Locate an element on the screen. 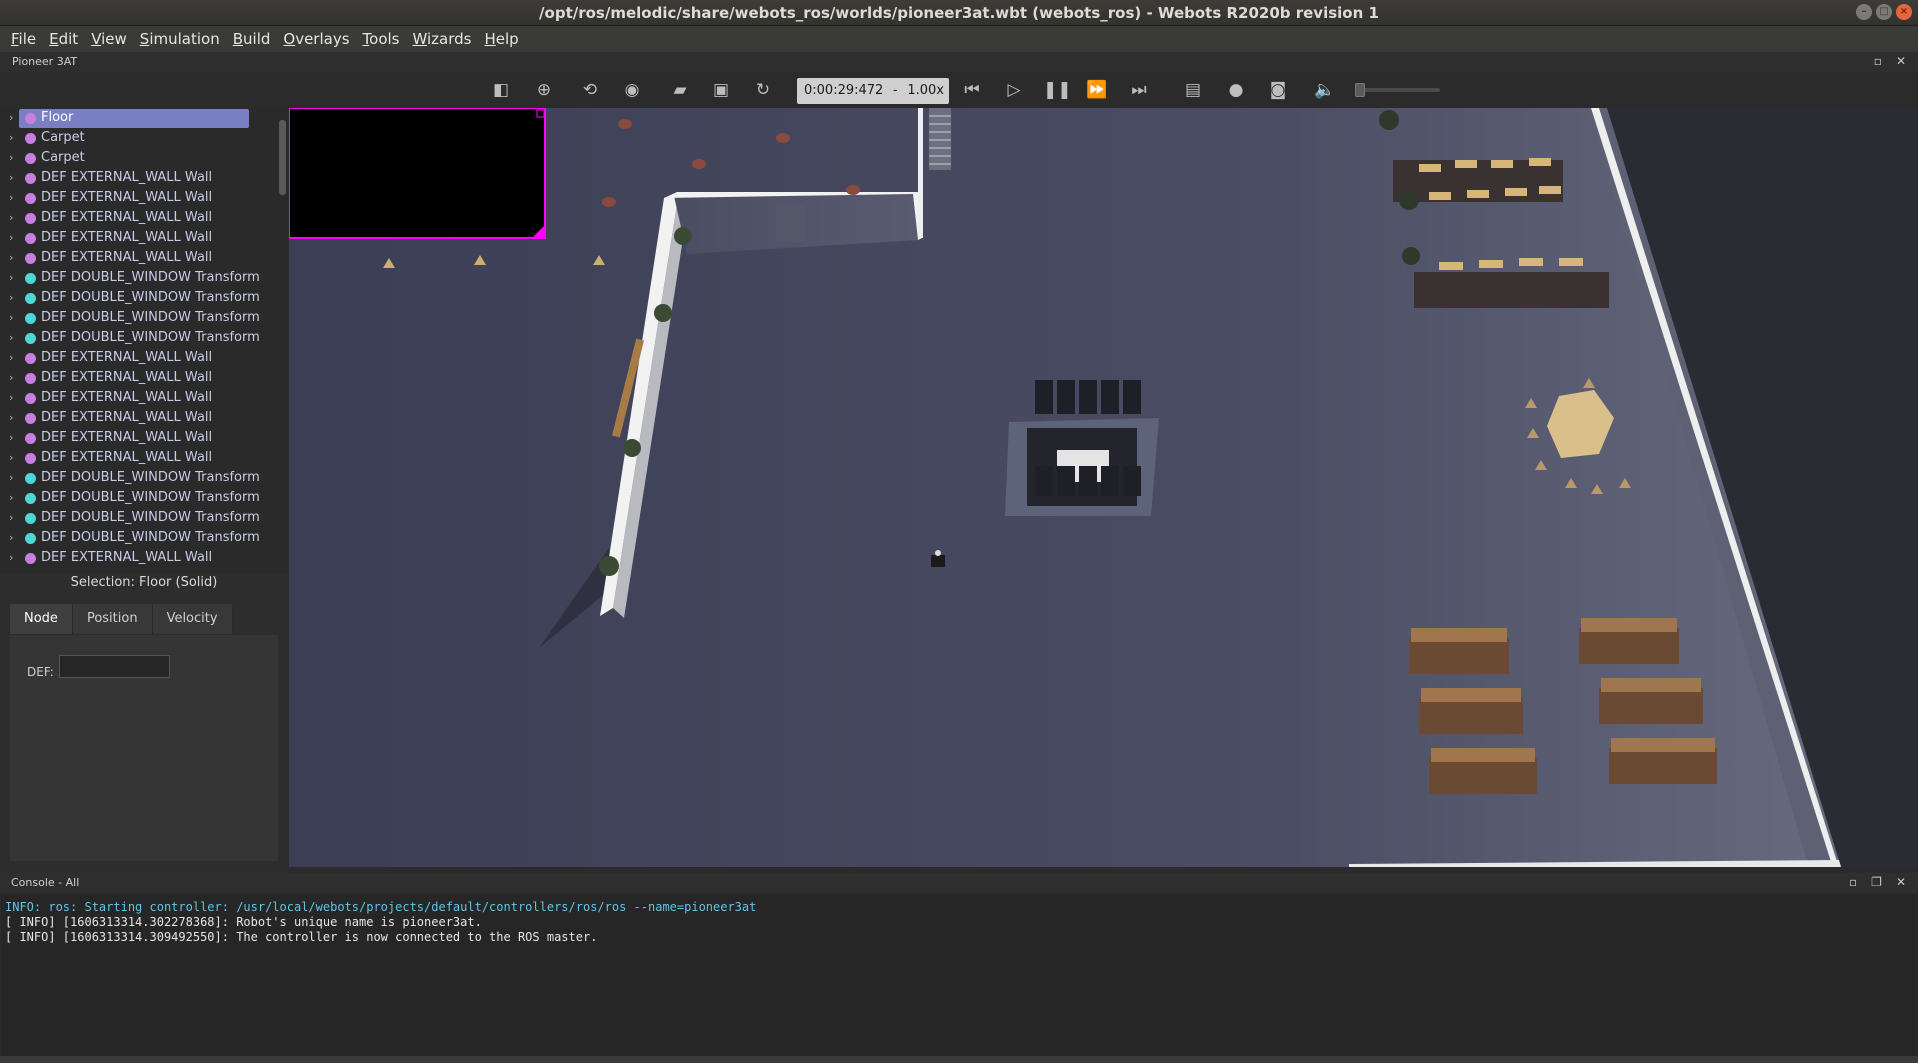  mute-icon: 🔈 is located at coordinates (1325, 90).